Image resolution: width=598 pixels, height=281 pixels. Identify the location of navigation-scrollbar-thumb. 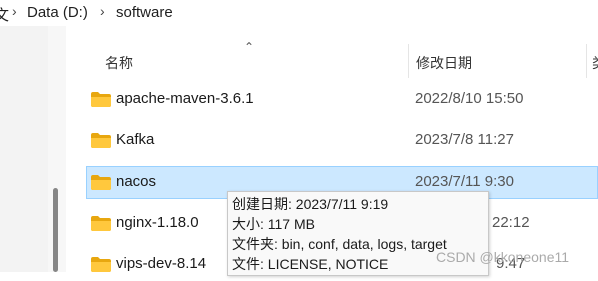
(55, 230).